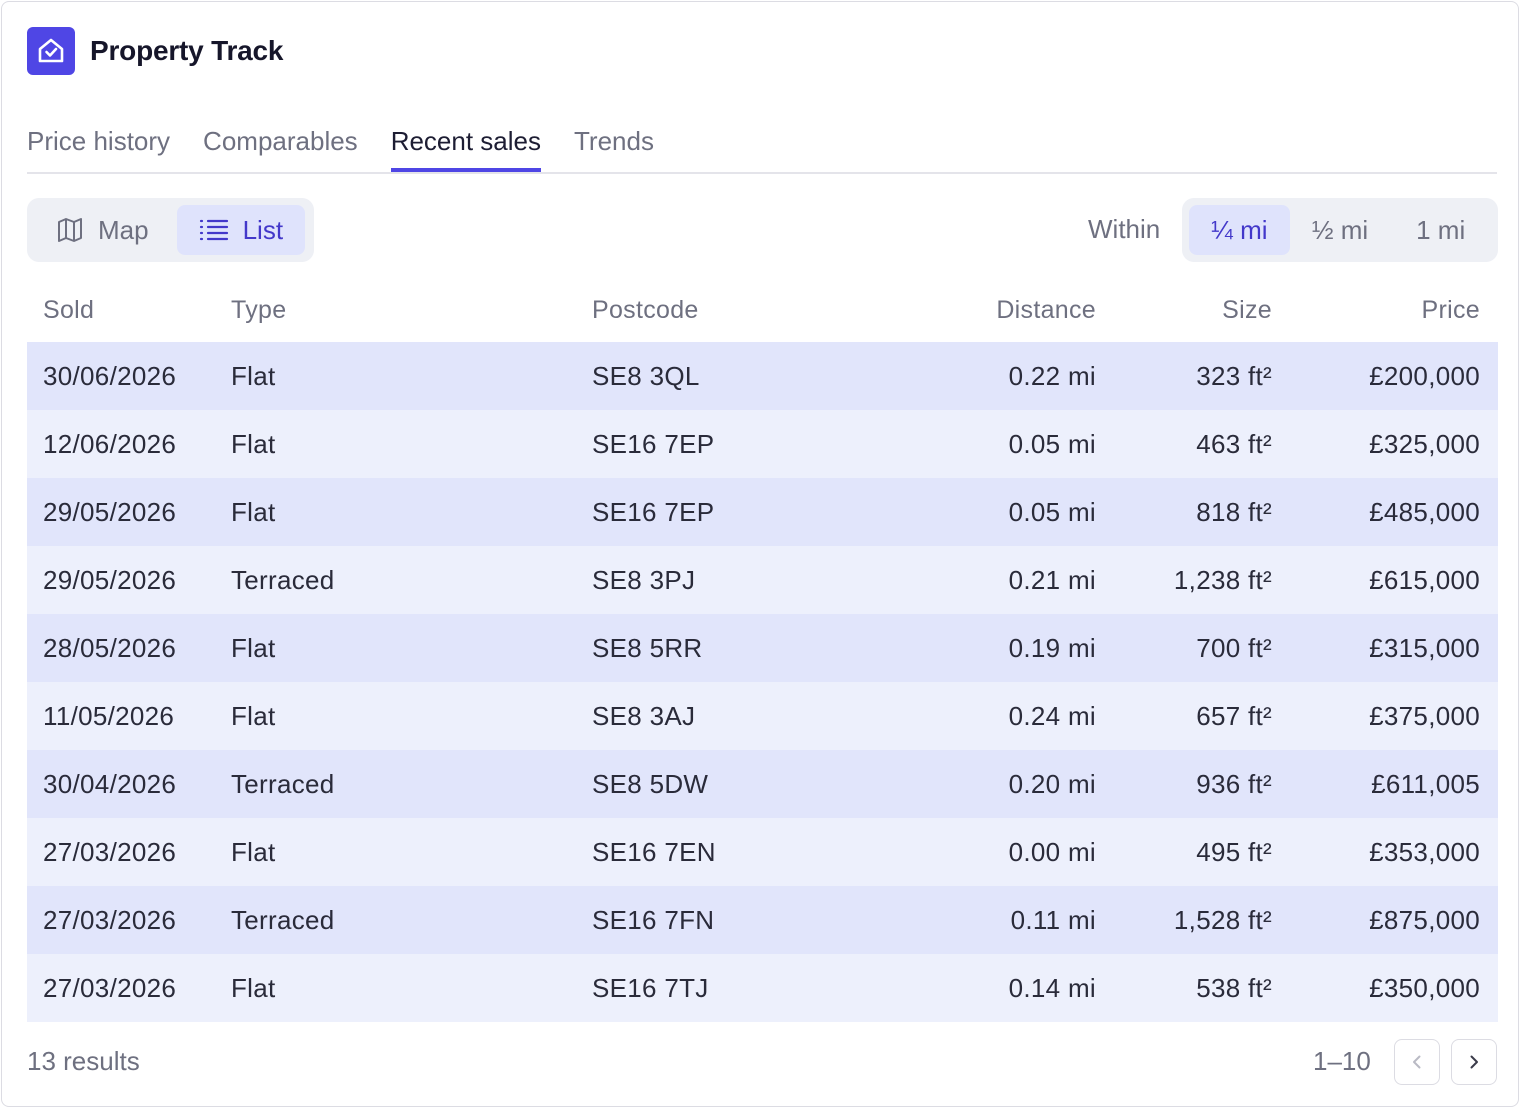 The width and height of the screenshot is (1522, 1110). Describe the element at coordinates (1234, 783) in the screenshot. I see `cell-size: 936 ft²` at that location.